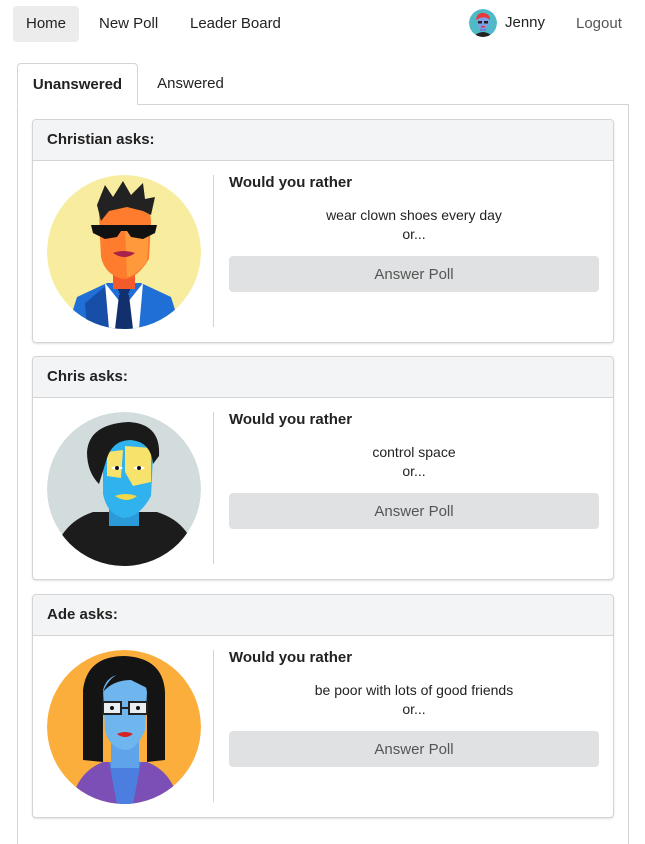  I want to click on top-nav: Home New Poll Leader Board Jenny Logout, so click(322, 24).